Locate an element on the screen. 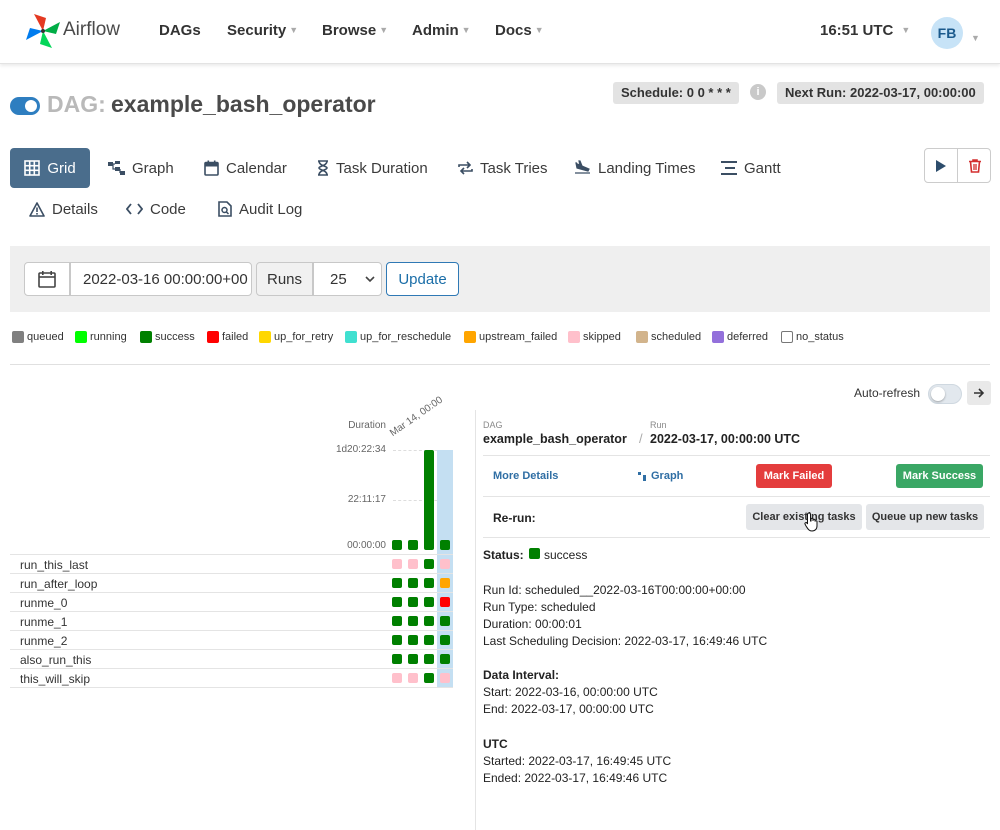  task-name: run_after_loop is located at coordinates (58, 584).